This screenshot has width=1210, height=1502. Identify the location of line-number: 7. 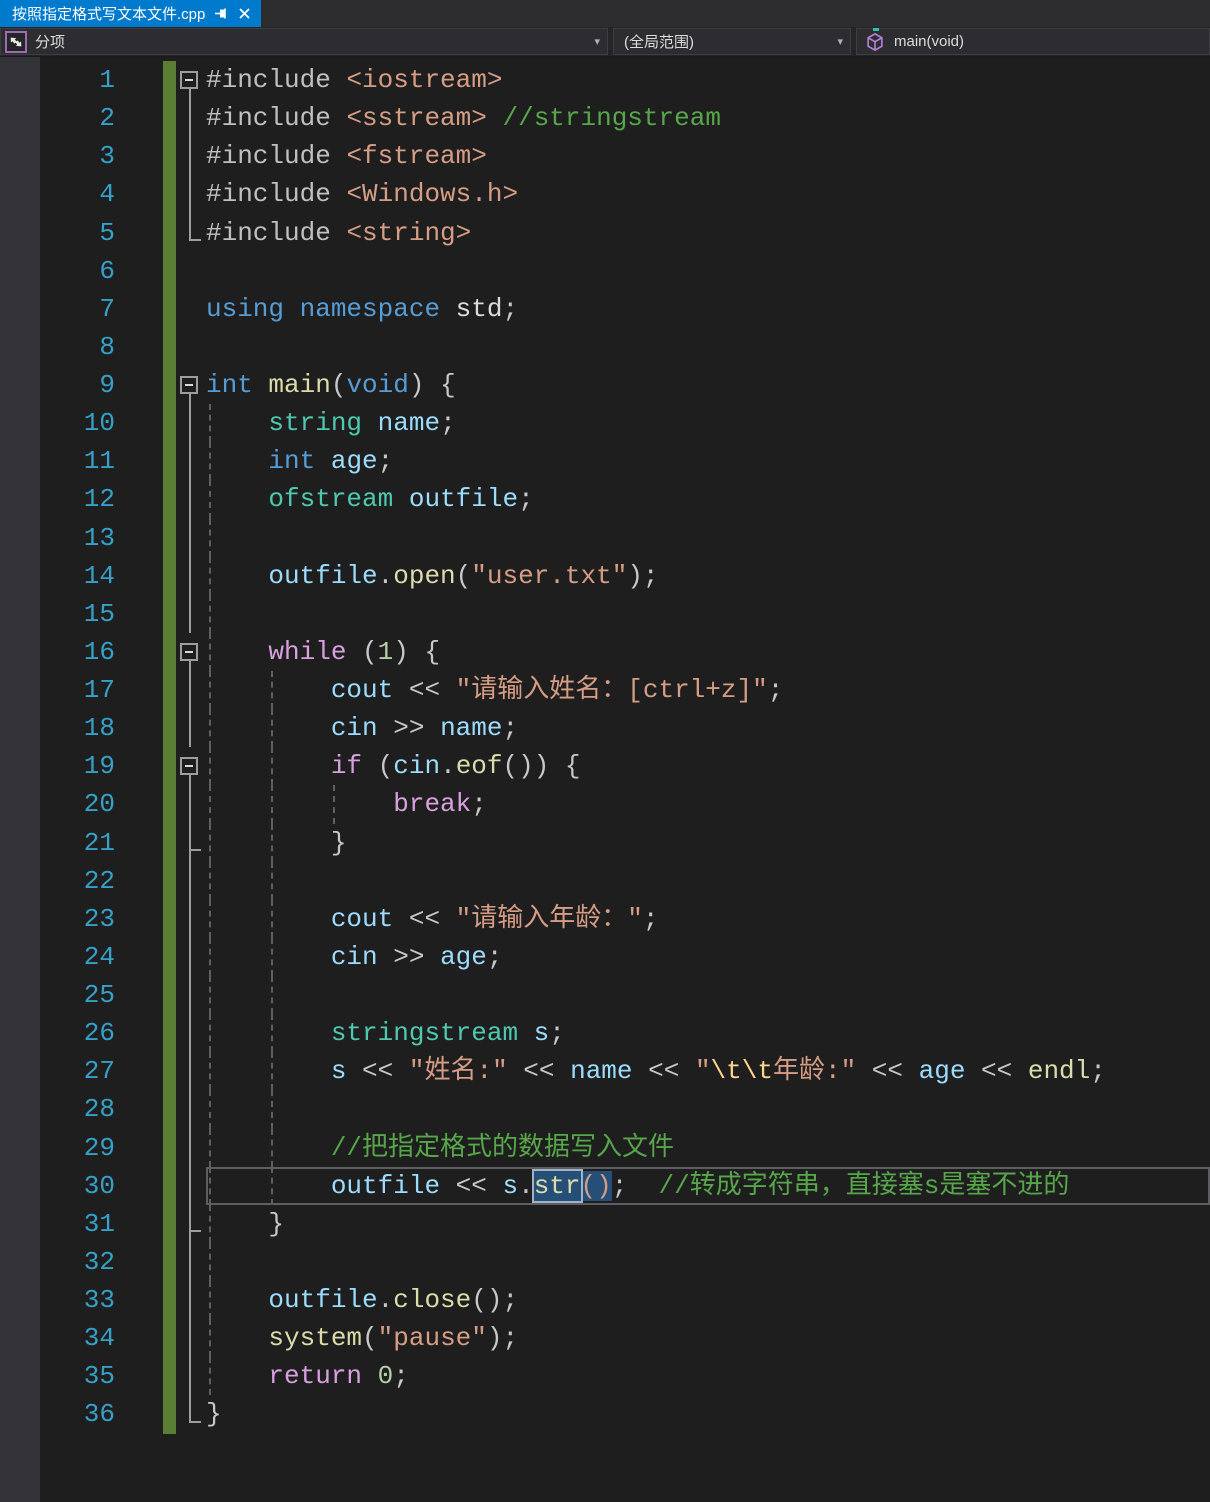
(57, 309).